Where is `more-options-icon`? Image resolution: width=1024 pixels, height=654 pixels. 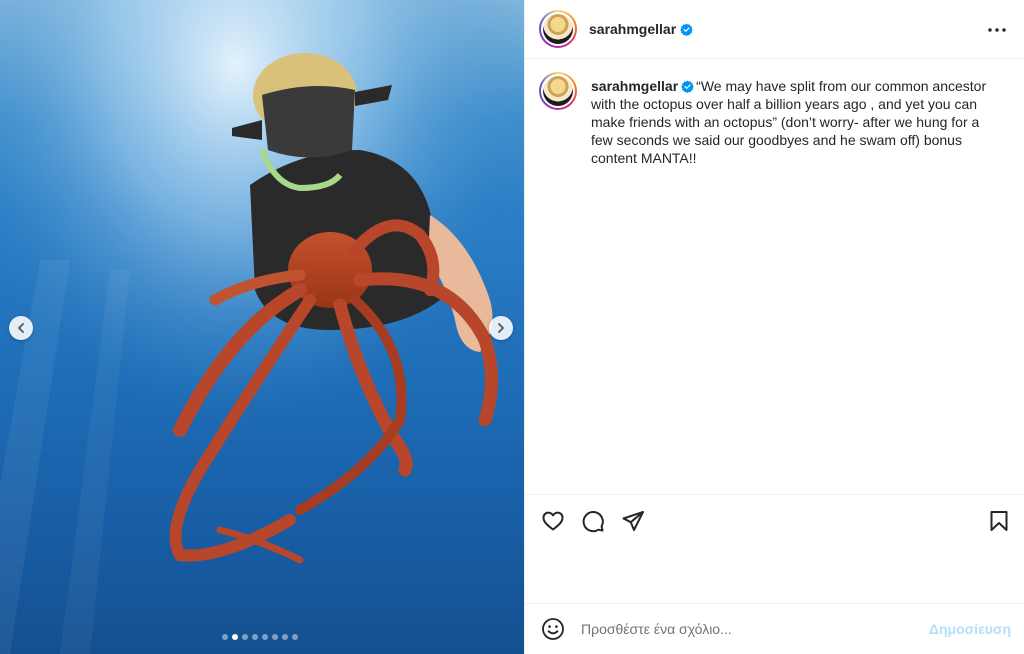
more-options-icon is located at coordinates (997, 30).